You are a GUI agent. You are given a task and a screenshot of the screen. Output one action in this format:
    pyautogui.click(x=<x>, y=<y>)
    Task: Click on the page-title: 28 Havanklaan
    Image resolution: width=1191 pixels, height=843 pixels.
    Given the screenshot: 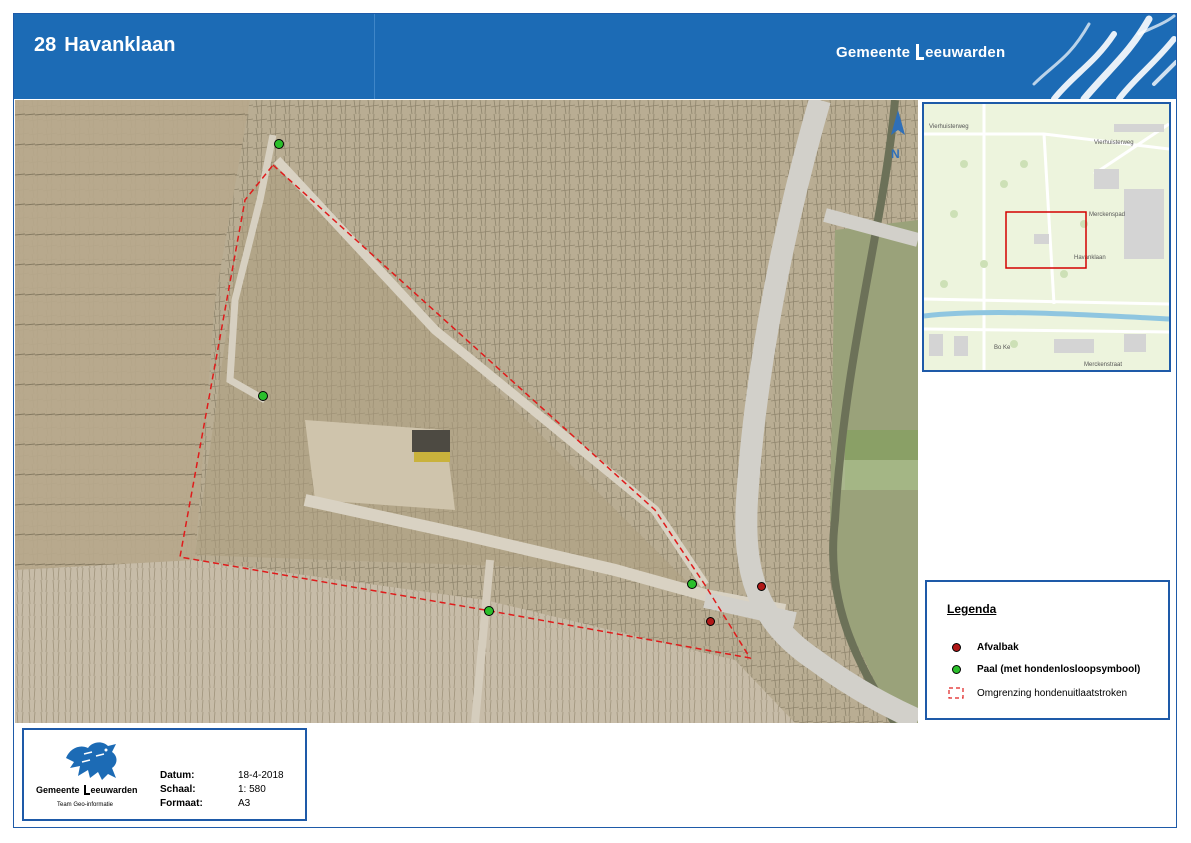 What is the action you would take?
    pyautogui.click(x=108, y=45)
    